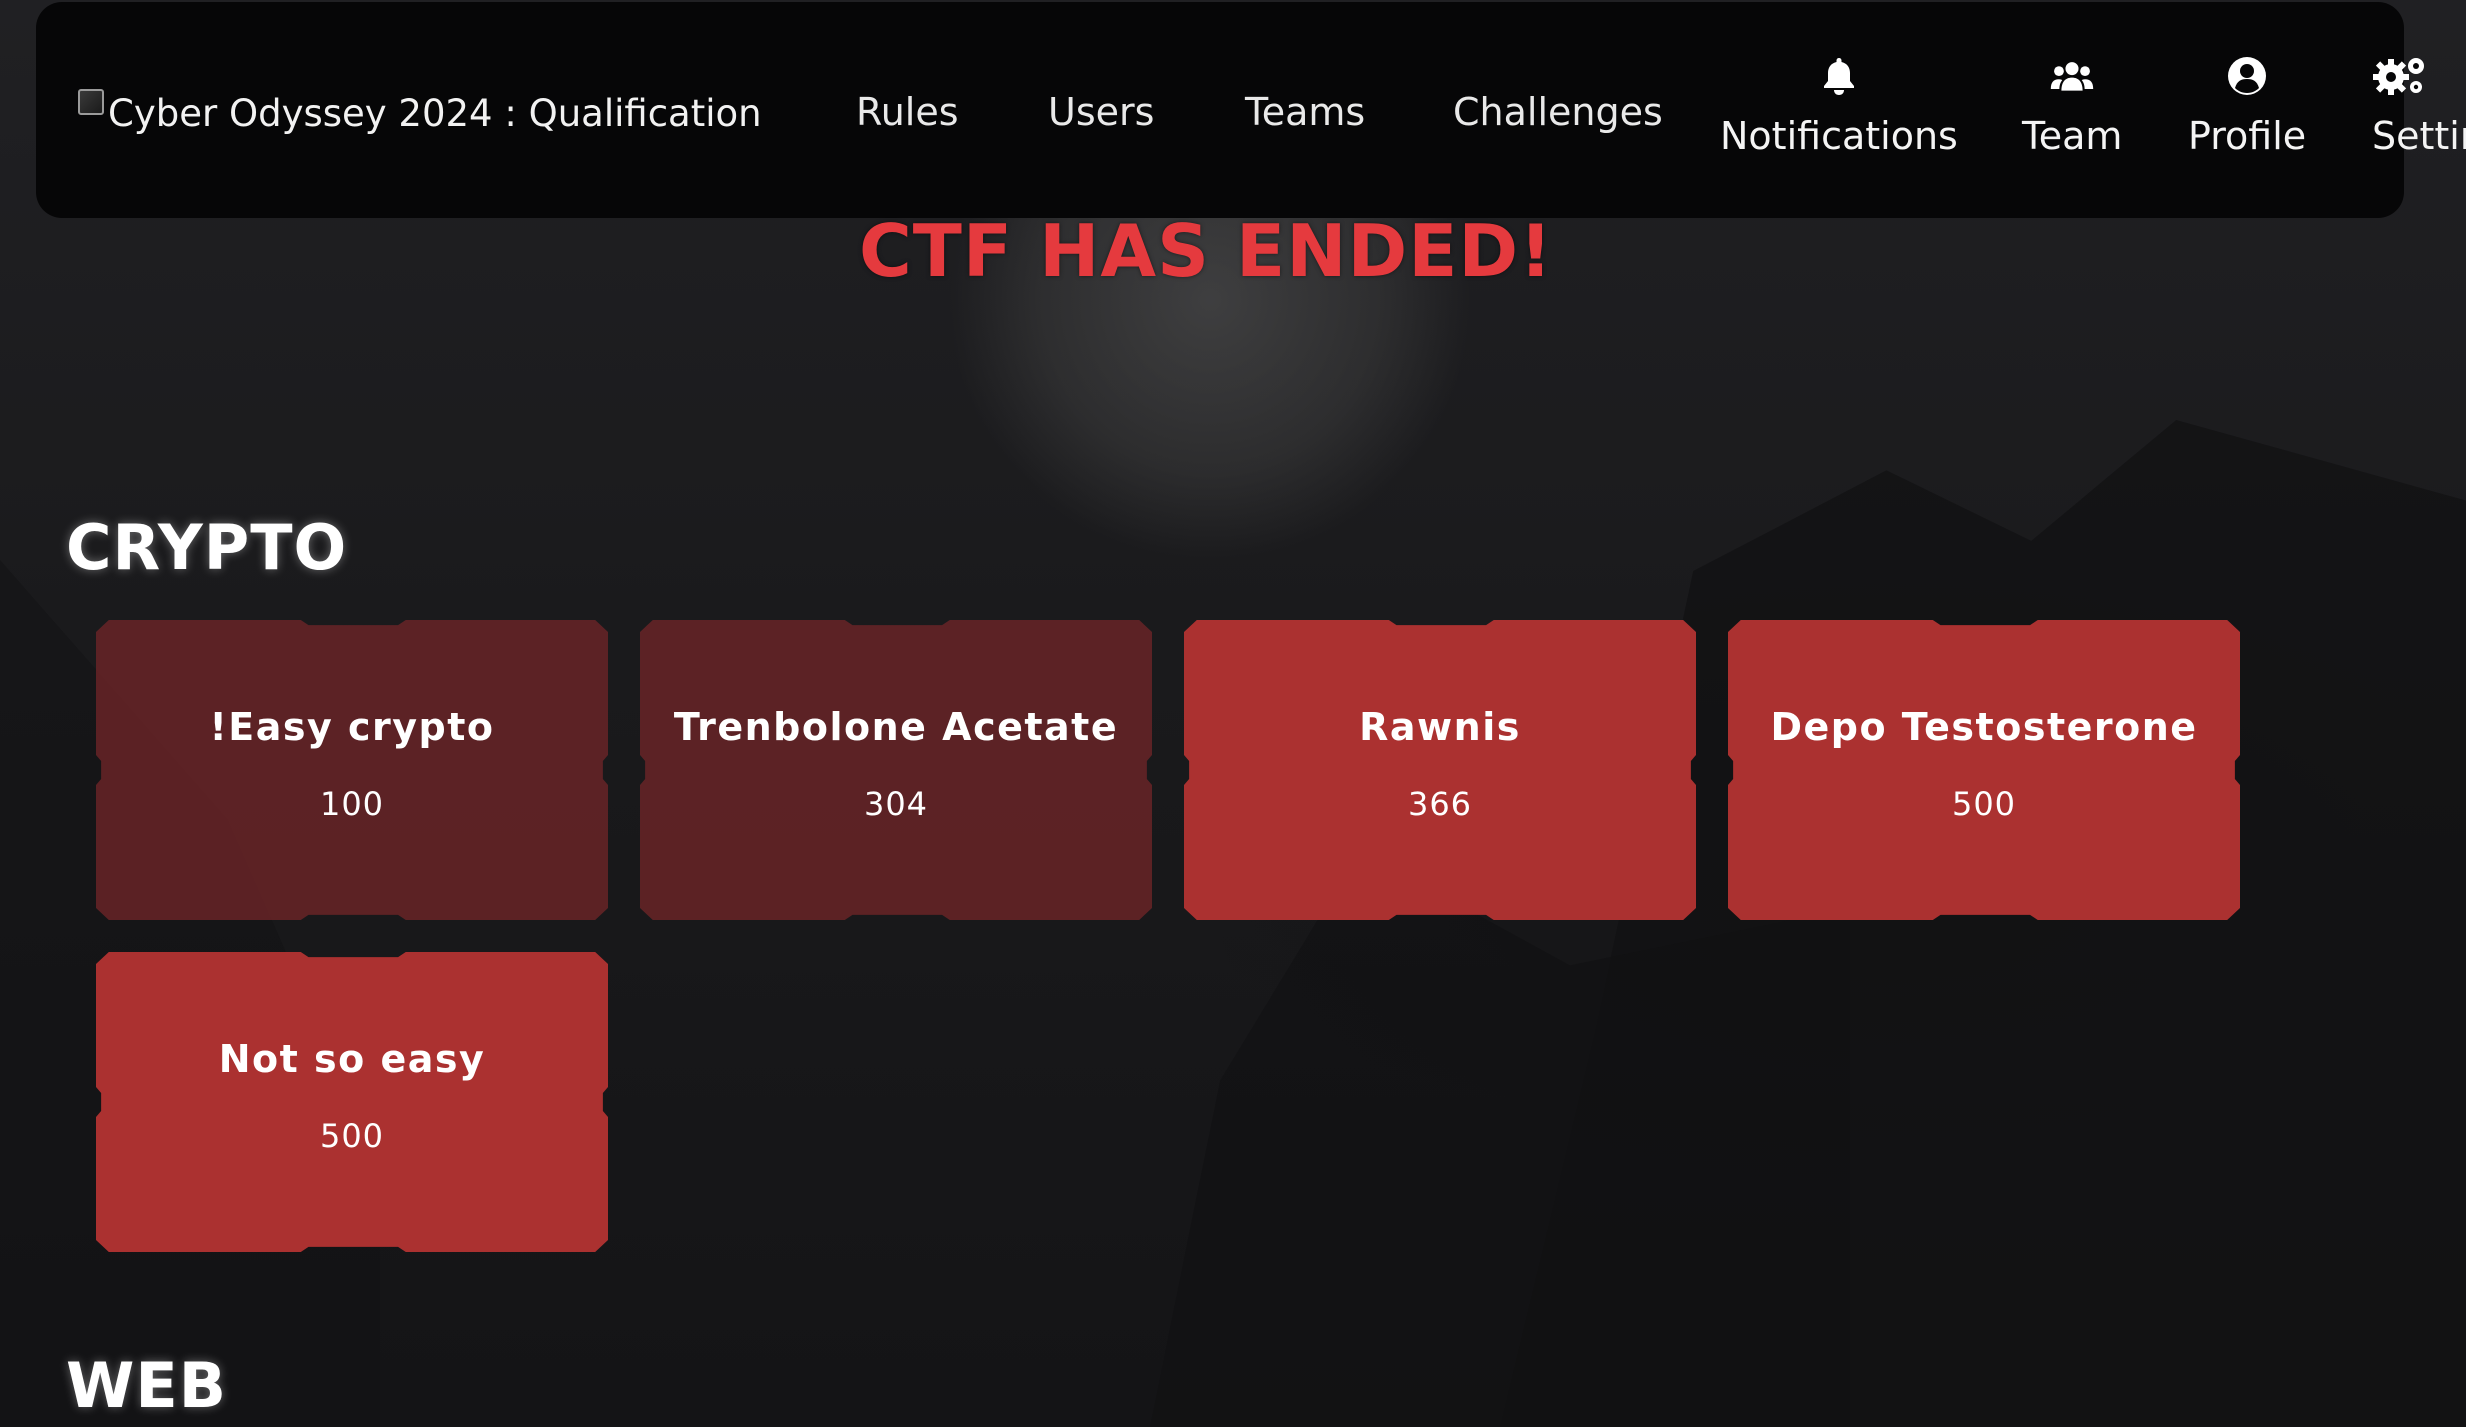  I want to click on nav-link-users: Users, so click(1101, 112).